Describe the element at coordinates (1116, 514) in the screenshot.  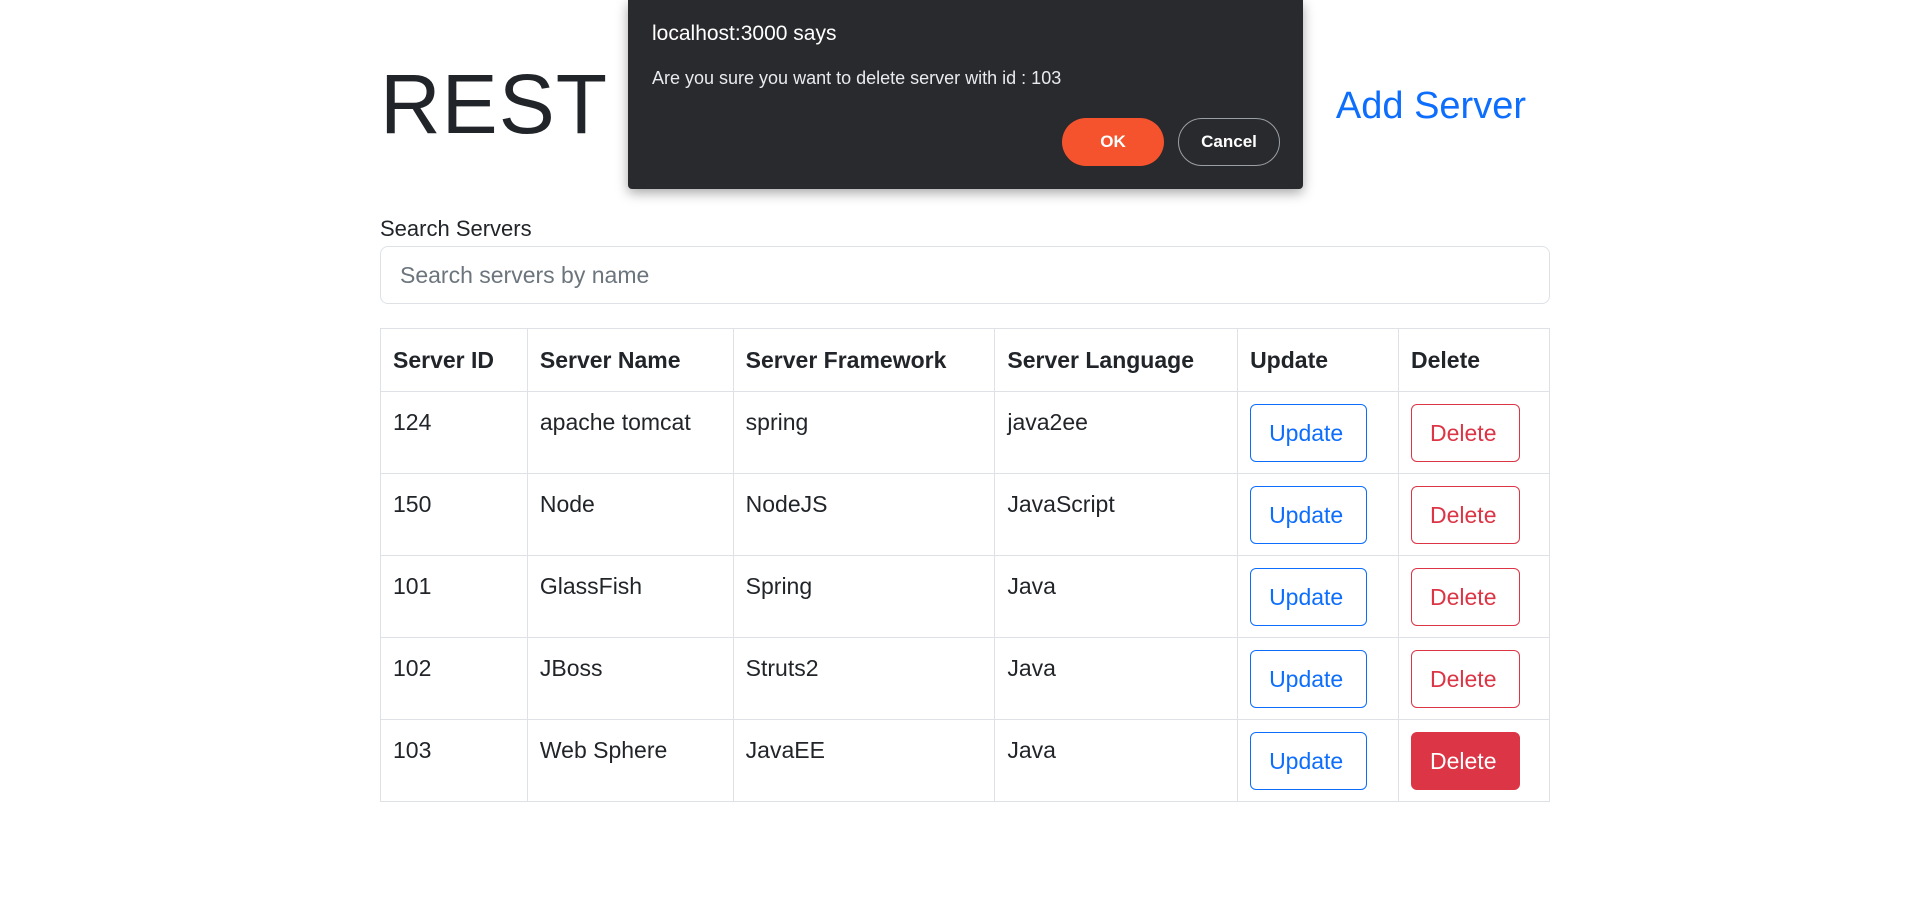
I see `cell-server-language: JavaScript` at that location.